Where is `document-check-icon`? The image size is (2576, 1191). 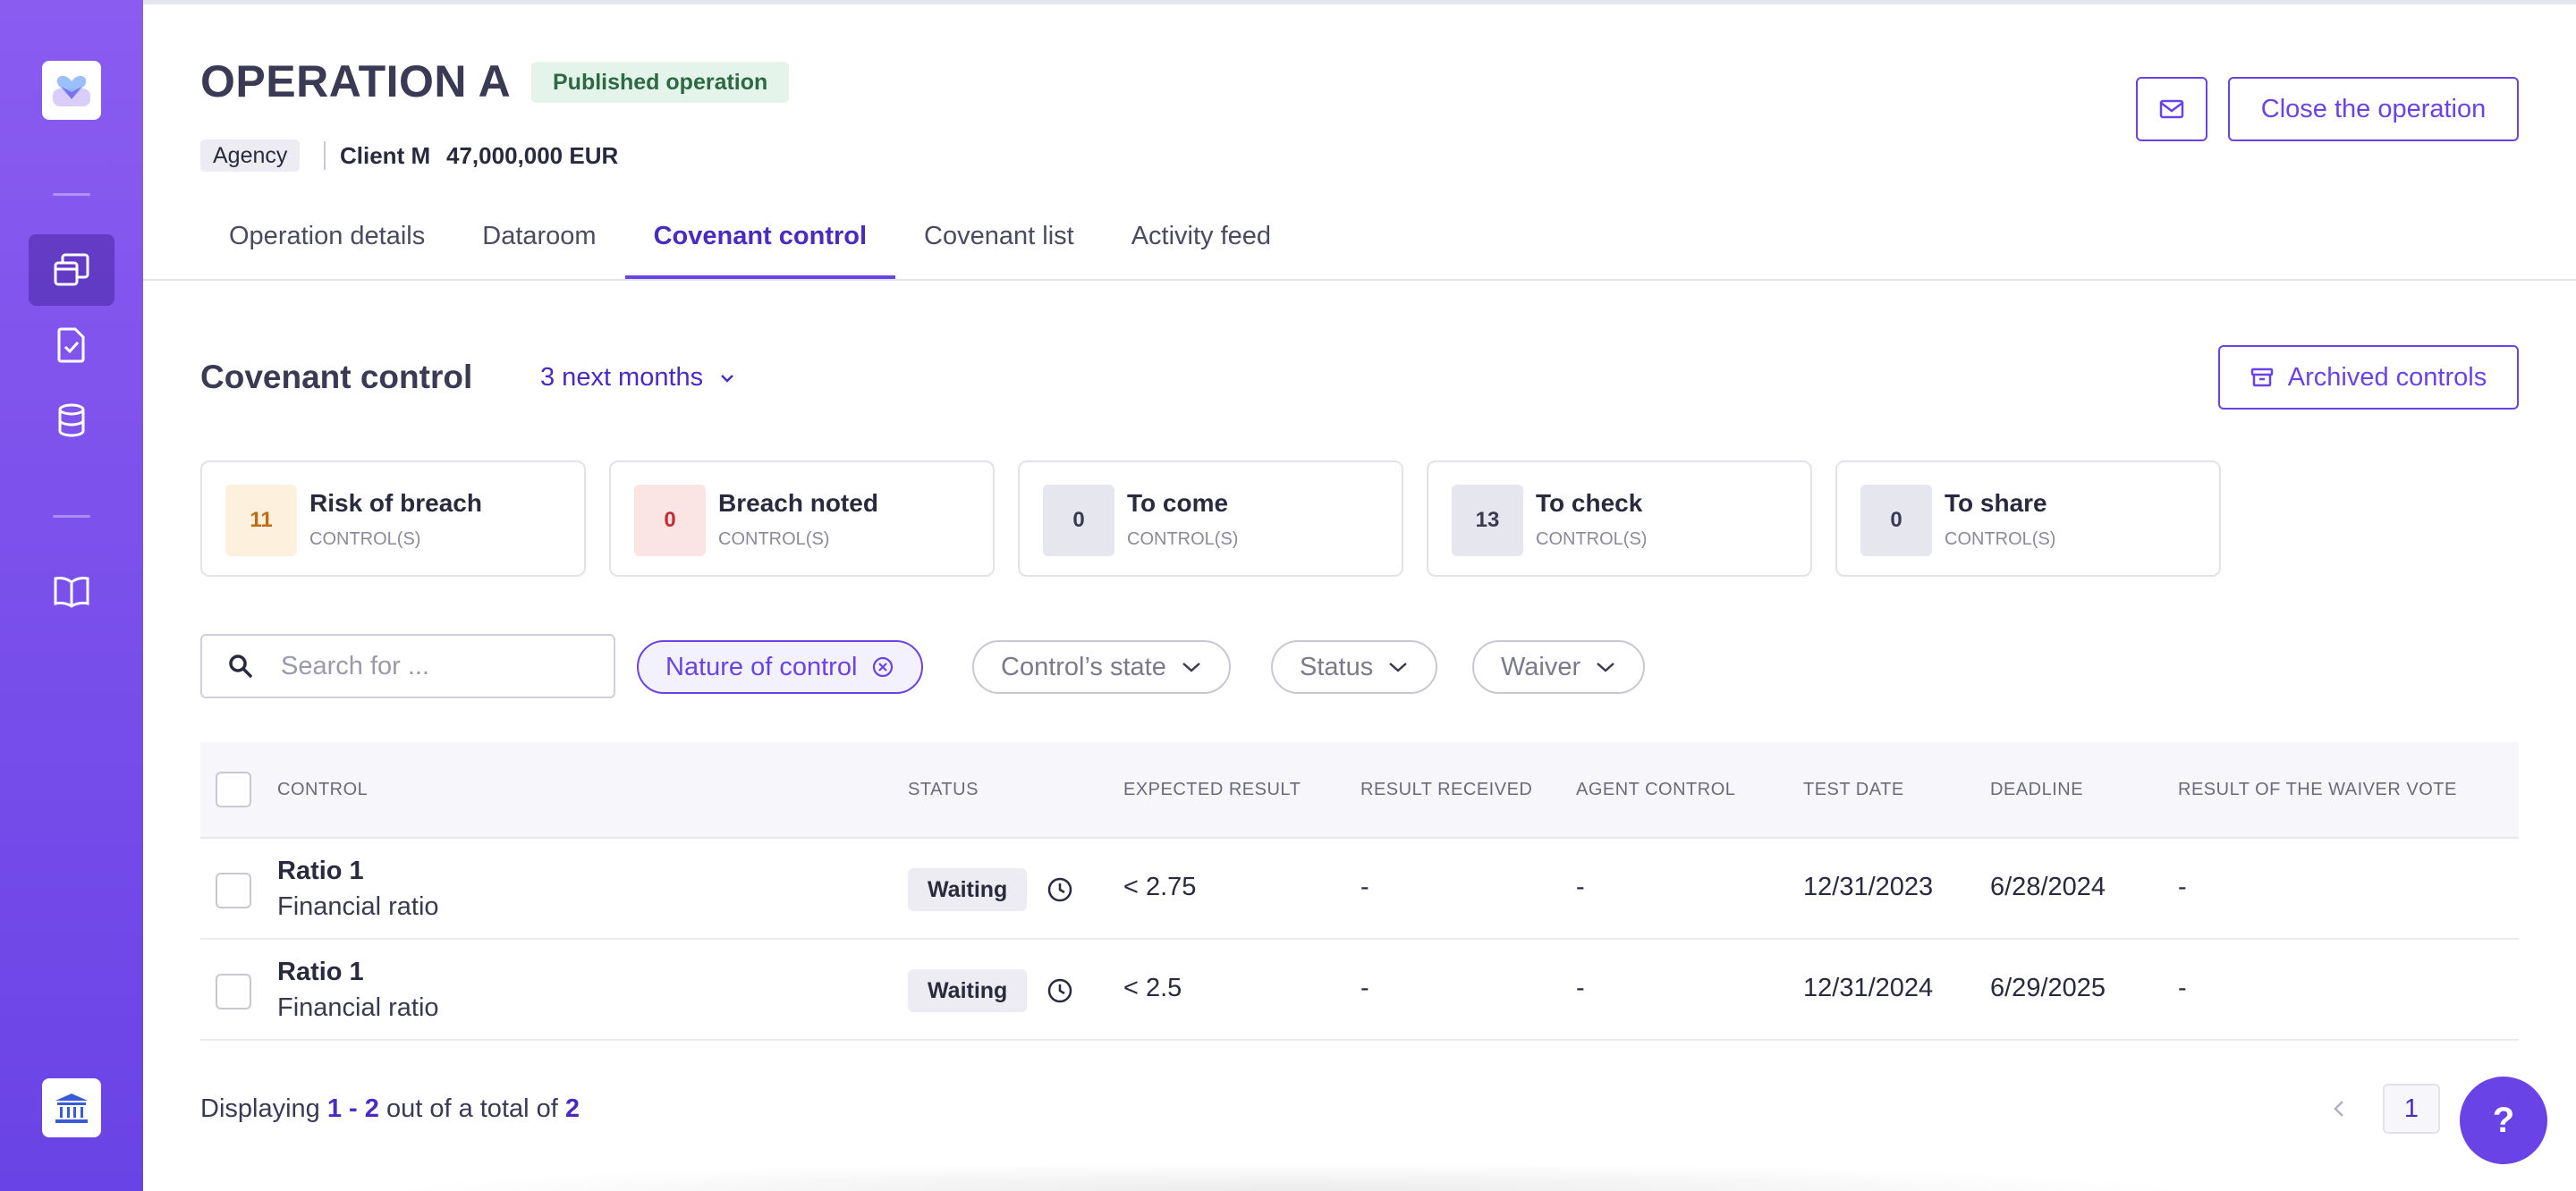
document-check-icon is located at coordinates (71, 345).